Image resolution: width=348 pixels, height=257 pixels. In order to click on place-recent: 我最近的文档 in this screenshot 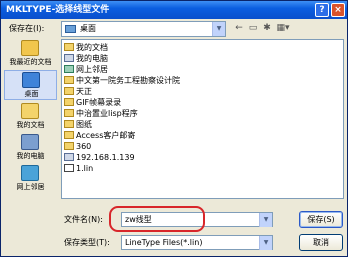, I will do `click(30, 54)`.